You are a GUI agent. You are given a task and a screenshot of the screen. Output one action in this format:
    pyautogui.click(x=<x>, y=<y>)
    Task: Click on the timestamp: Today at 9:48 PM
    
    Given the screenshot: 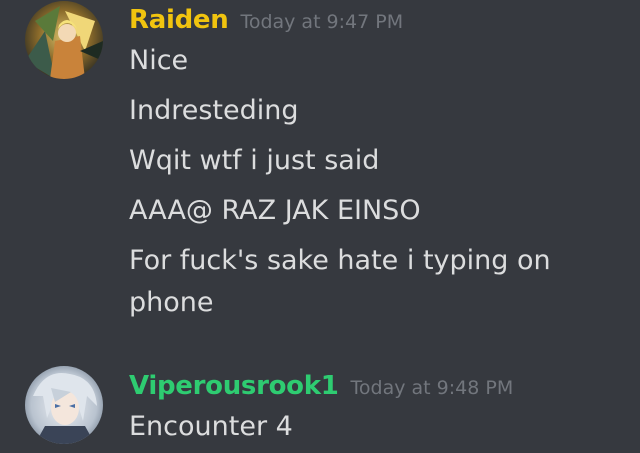 What is the action you would take?
    pyautogui.click(x=432, y=388)
    